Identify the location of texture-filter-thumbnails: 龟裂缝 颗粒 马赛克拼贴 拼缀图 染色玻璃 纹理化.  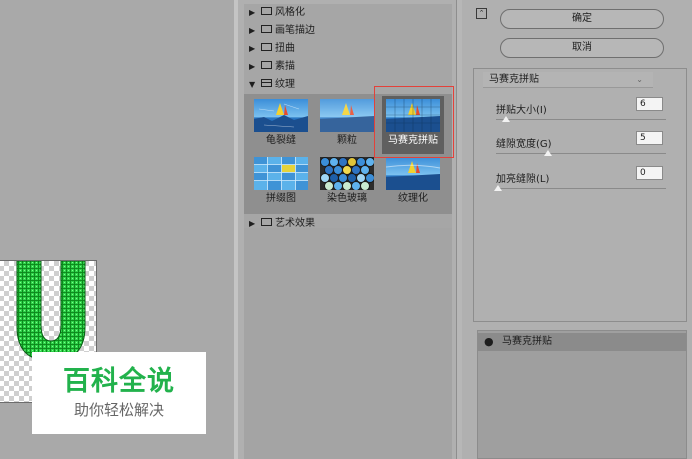
(349, 150).